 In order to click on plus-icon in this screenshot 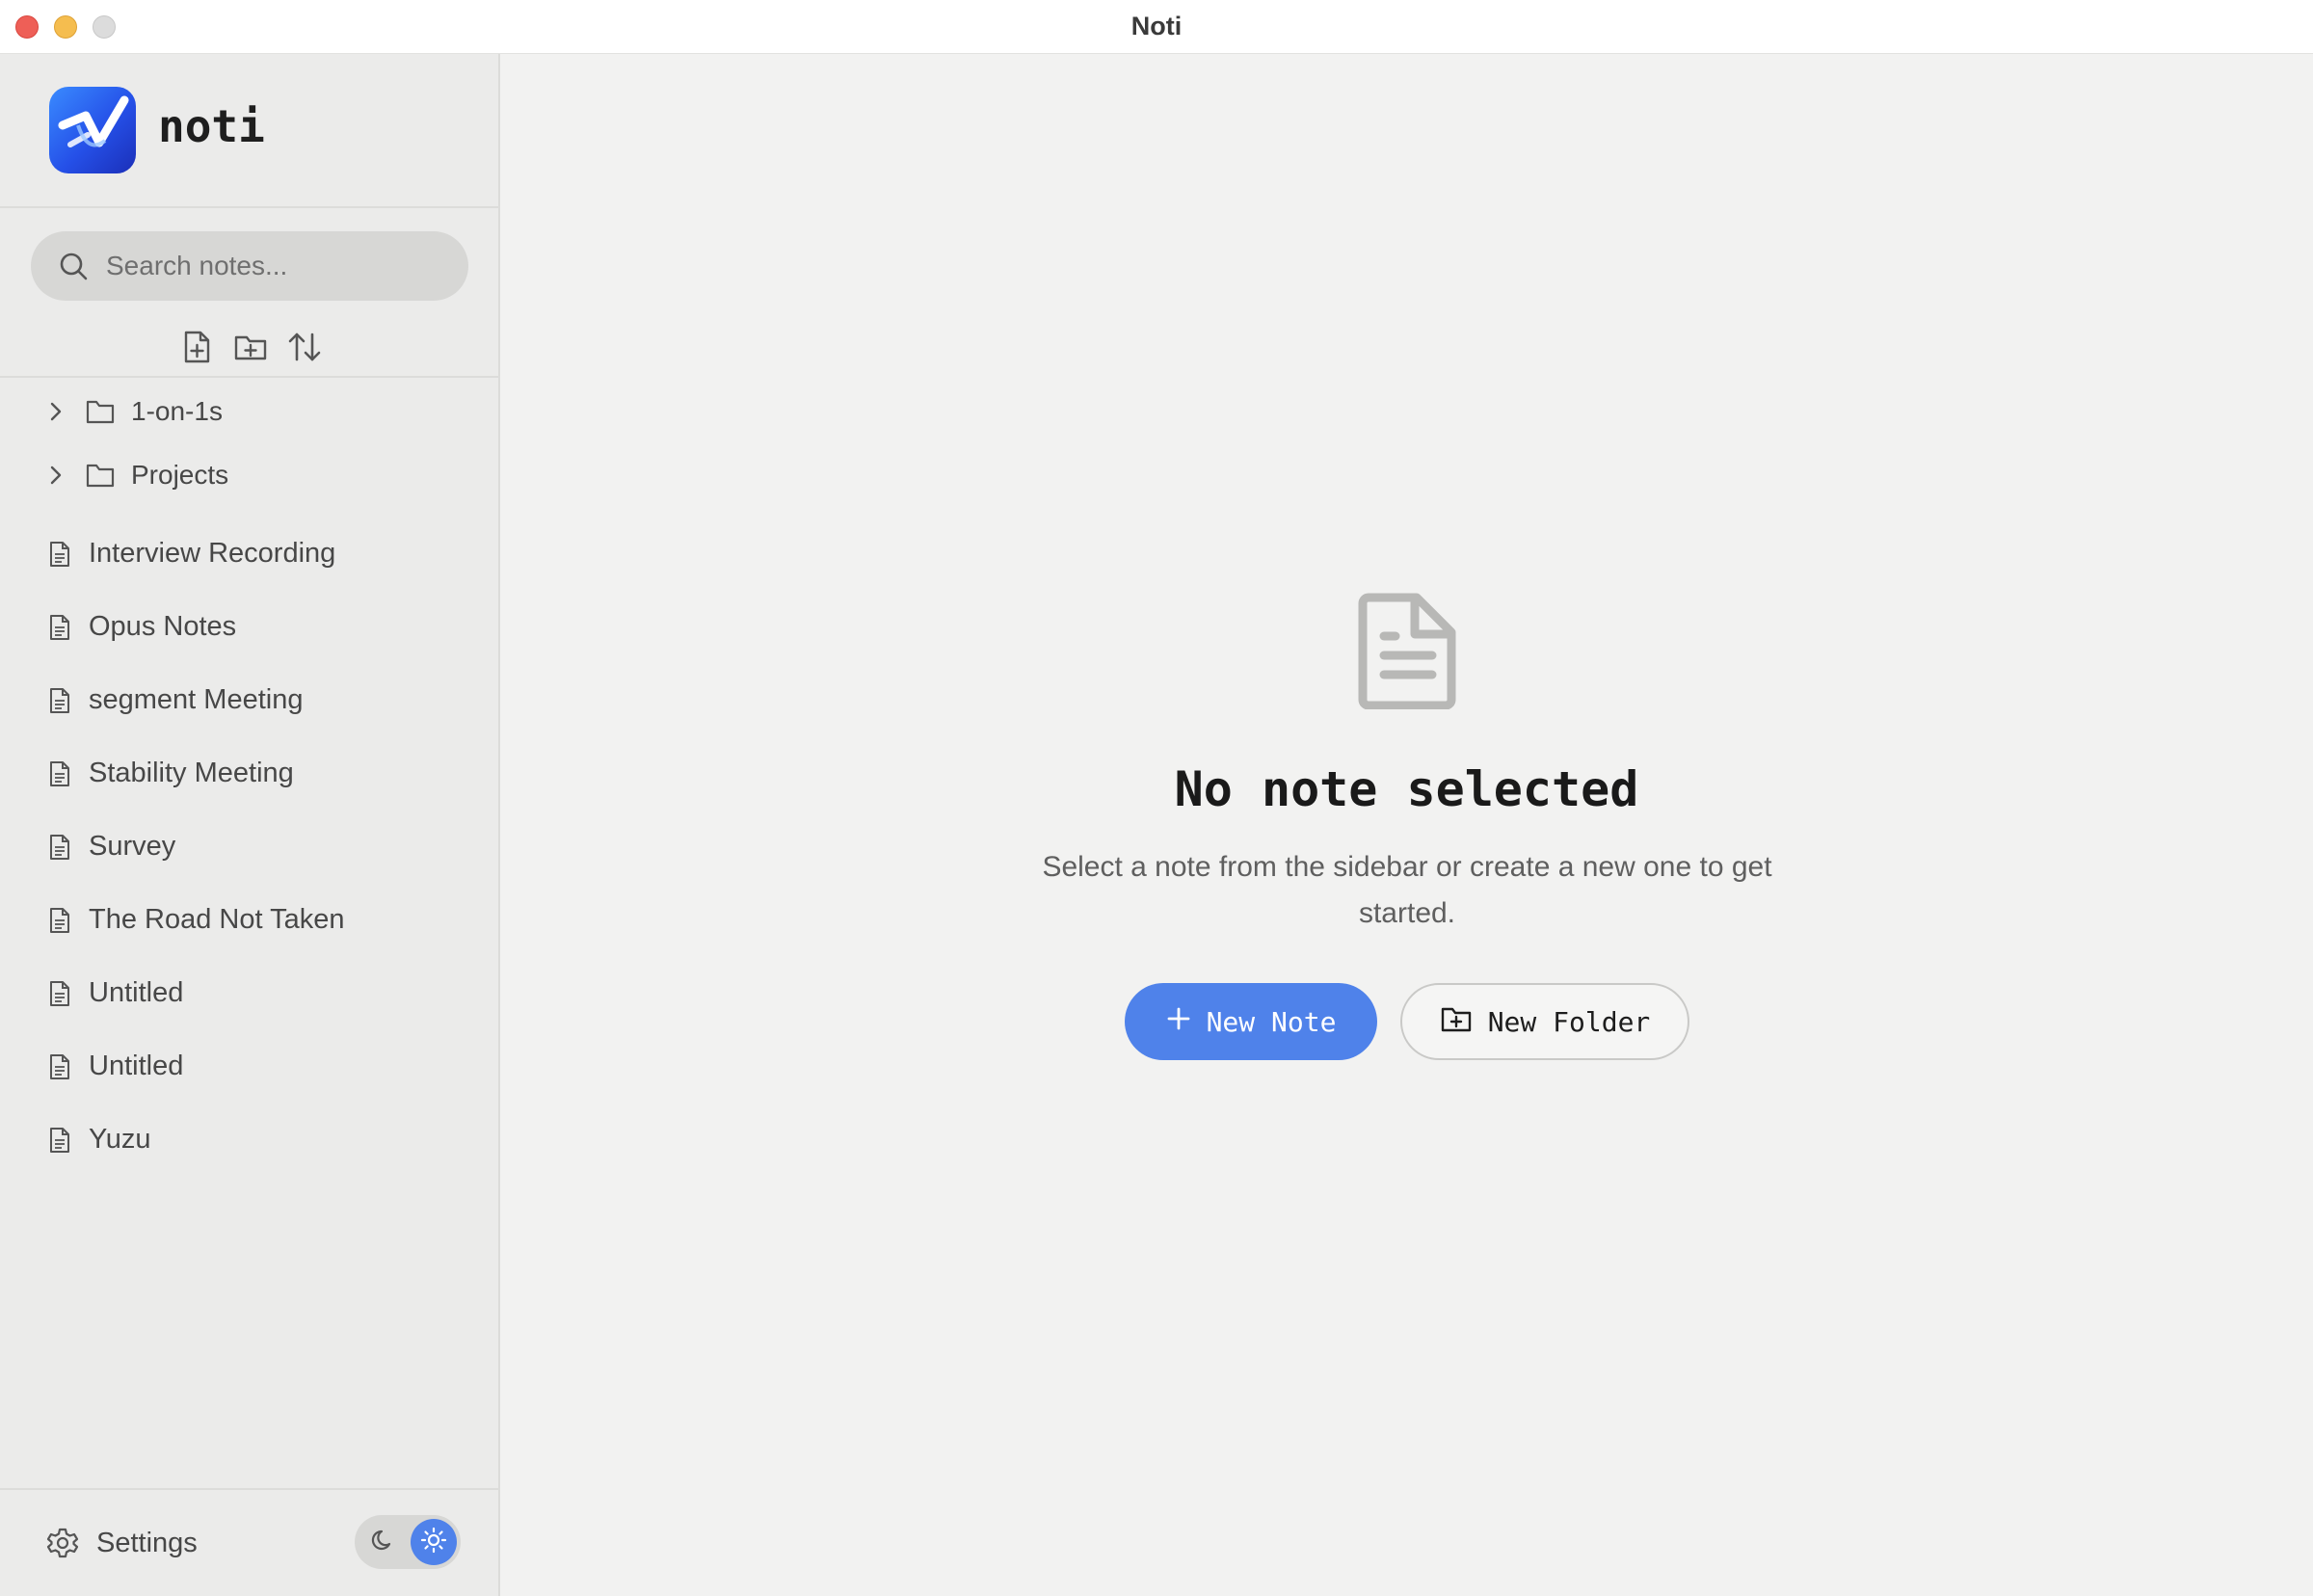, I will do `click(1179, 1022)`.